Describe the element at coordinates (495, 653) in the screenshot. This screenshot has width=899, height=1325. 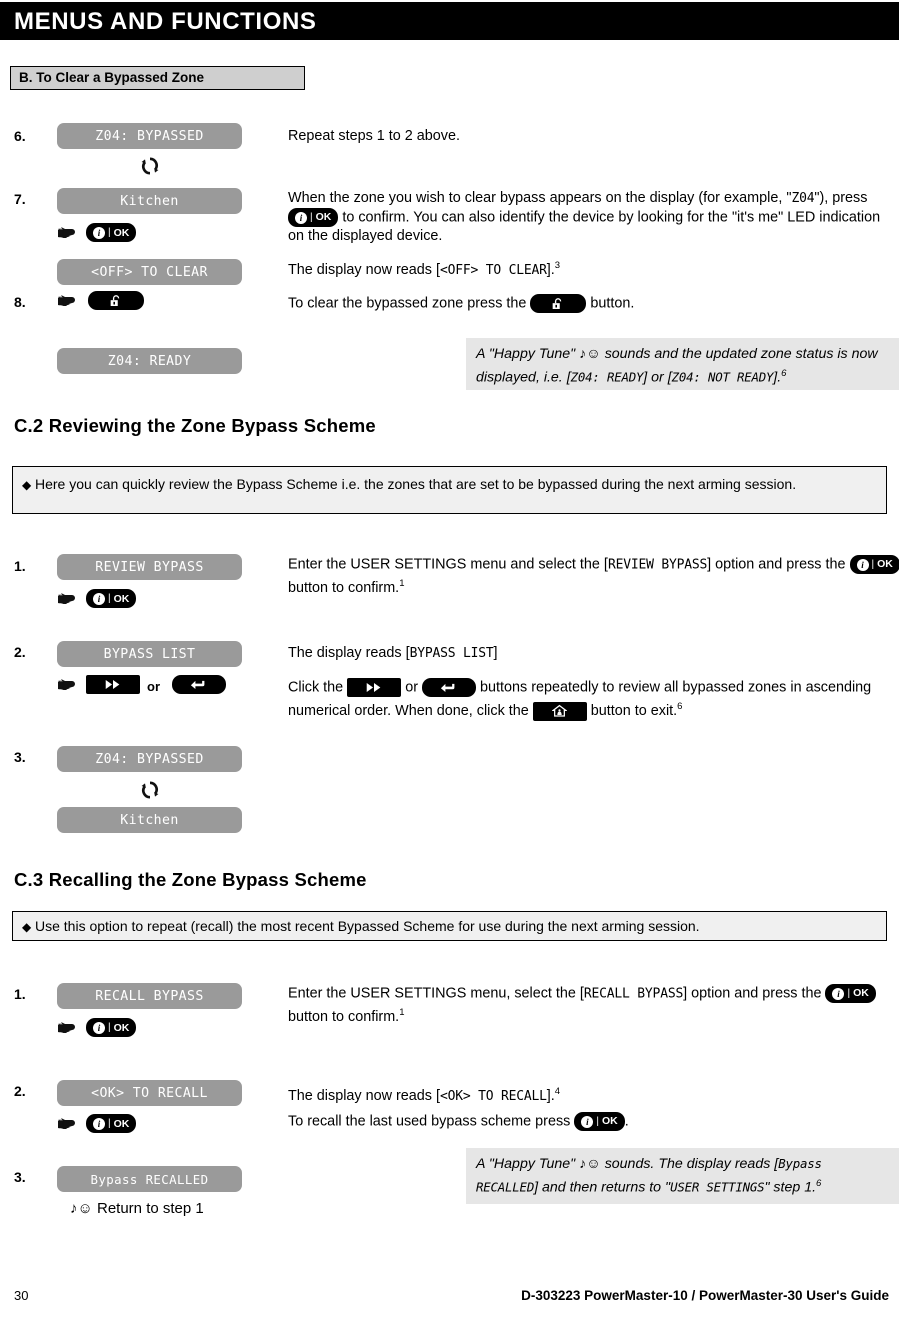
I see `step-text-c2-2-a2: ]` at that location.